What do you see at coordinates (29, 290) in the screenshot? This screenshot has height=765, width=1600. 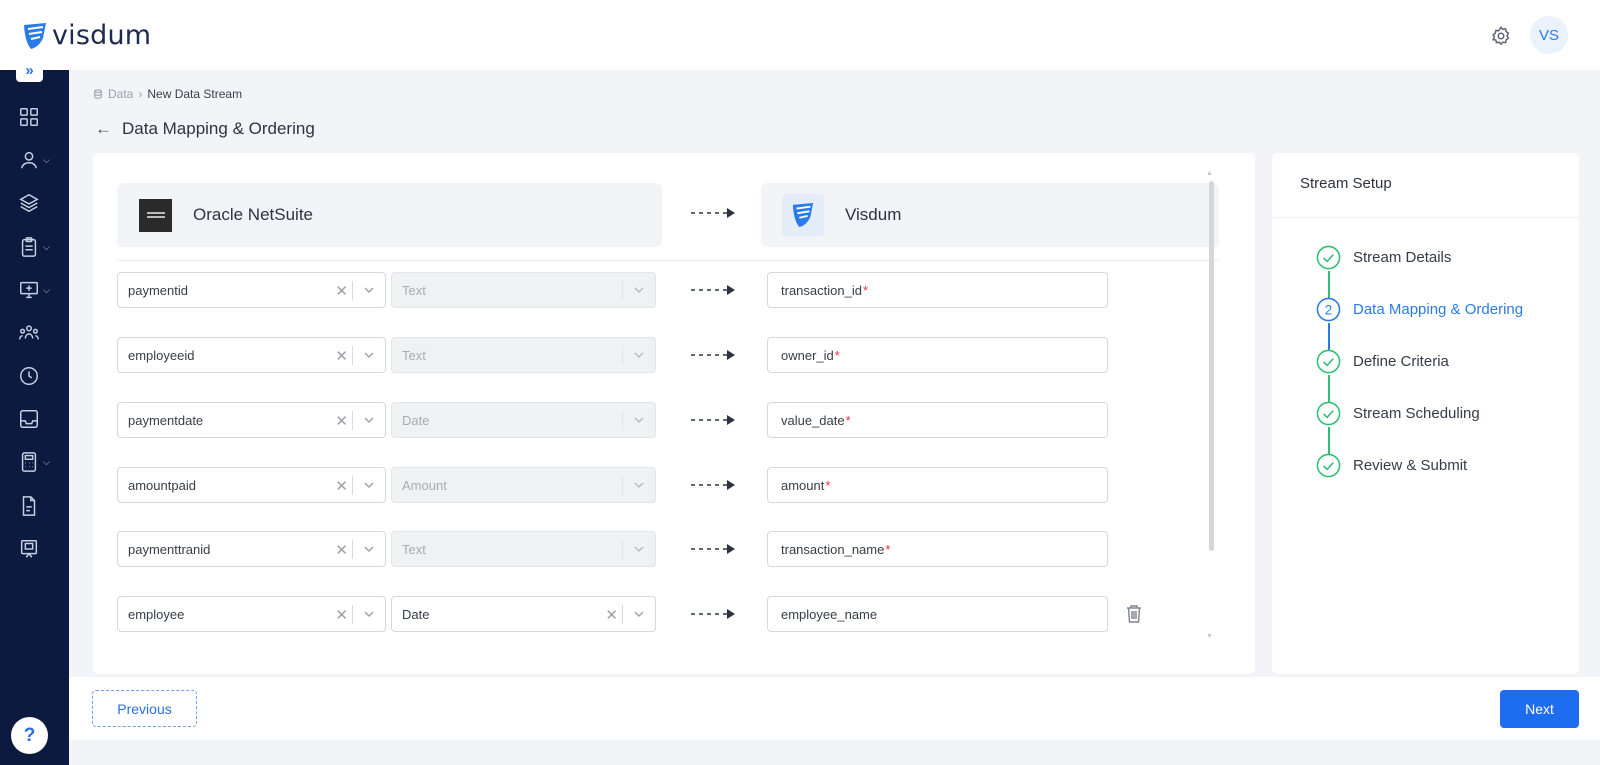 I see `monitor-icon` at bounding box center [29, 290].